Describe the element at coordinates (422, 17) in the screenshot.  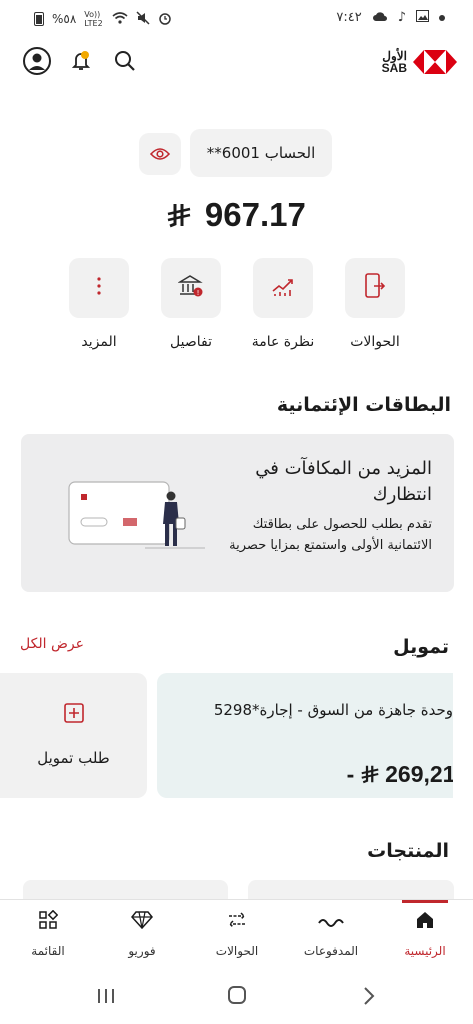
I see `gallery-icon` at that location.